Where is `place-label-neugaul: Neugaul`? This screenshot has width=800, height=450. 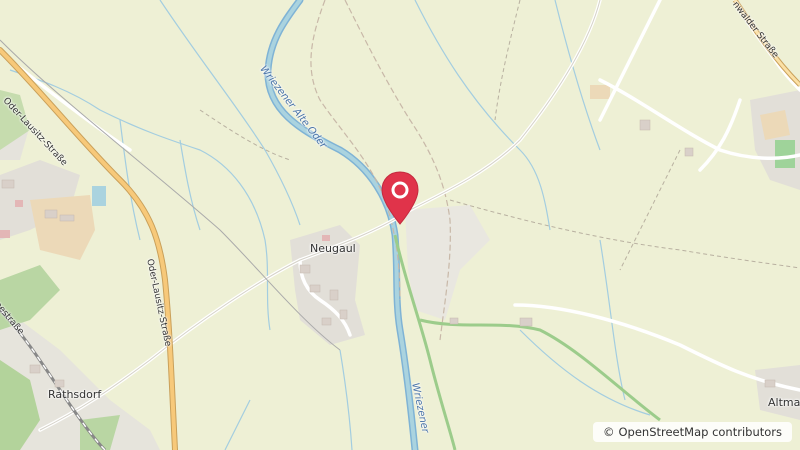
place-label-neugaul: Neugaul is located at coordinates (333, 248).